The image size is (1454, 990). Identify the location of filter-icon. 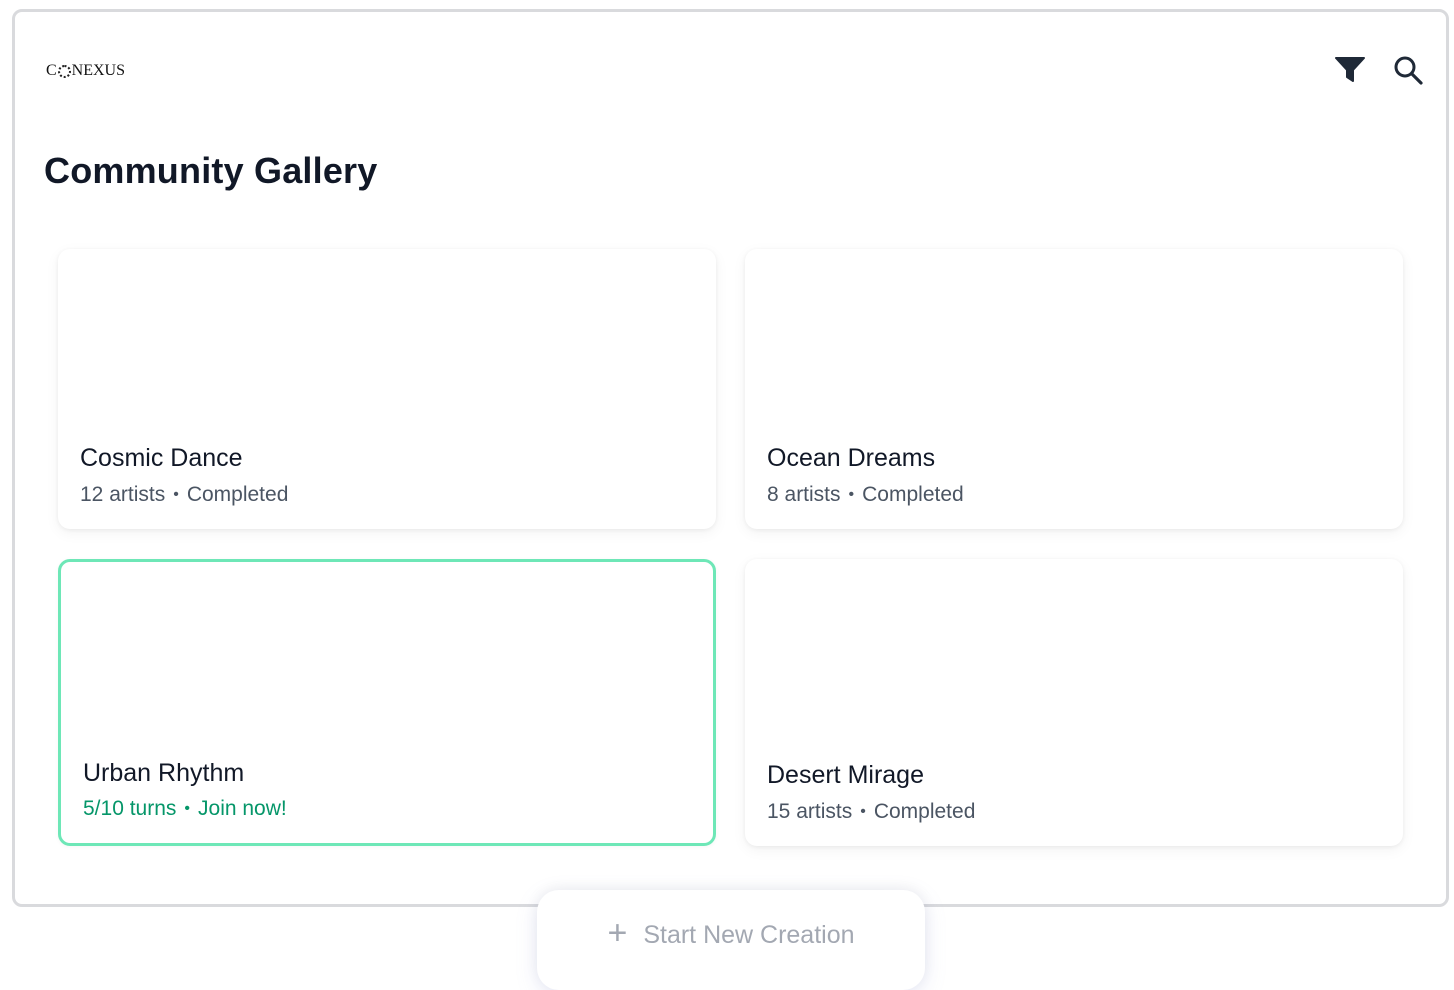
(1350, 69).